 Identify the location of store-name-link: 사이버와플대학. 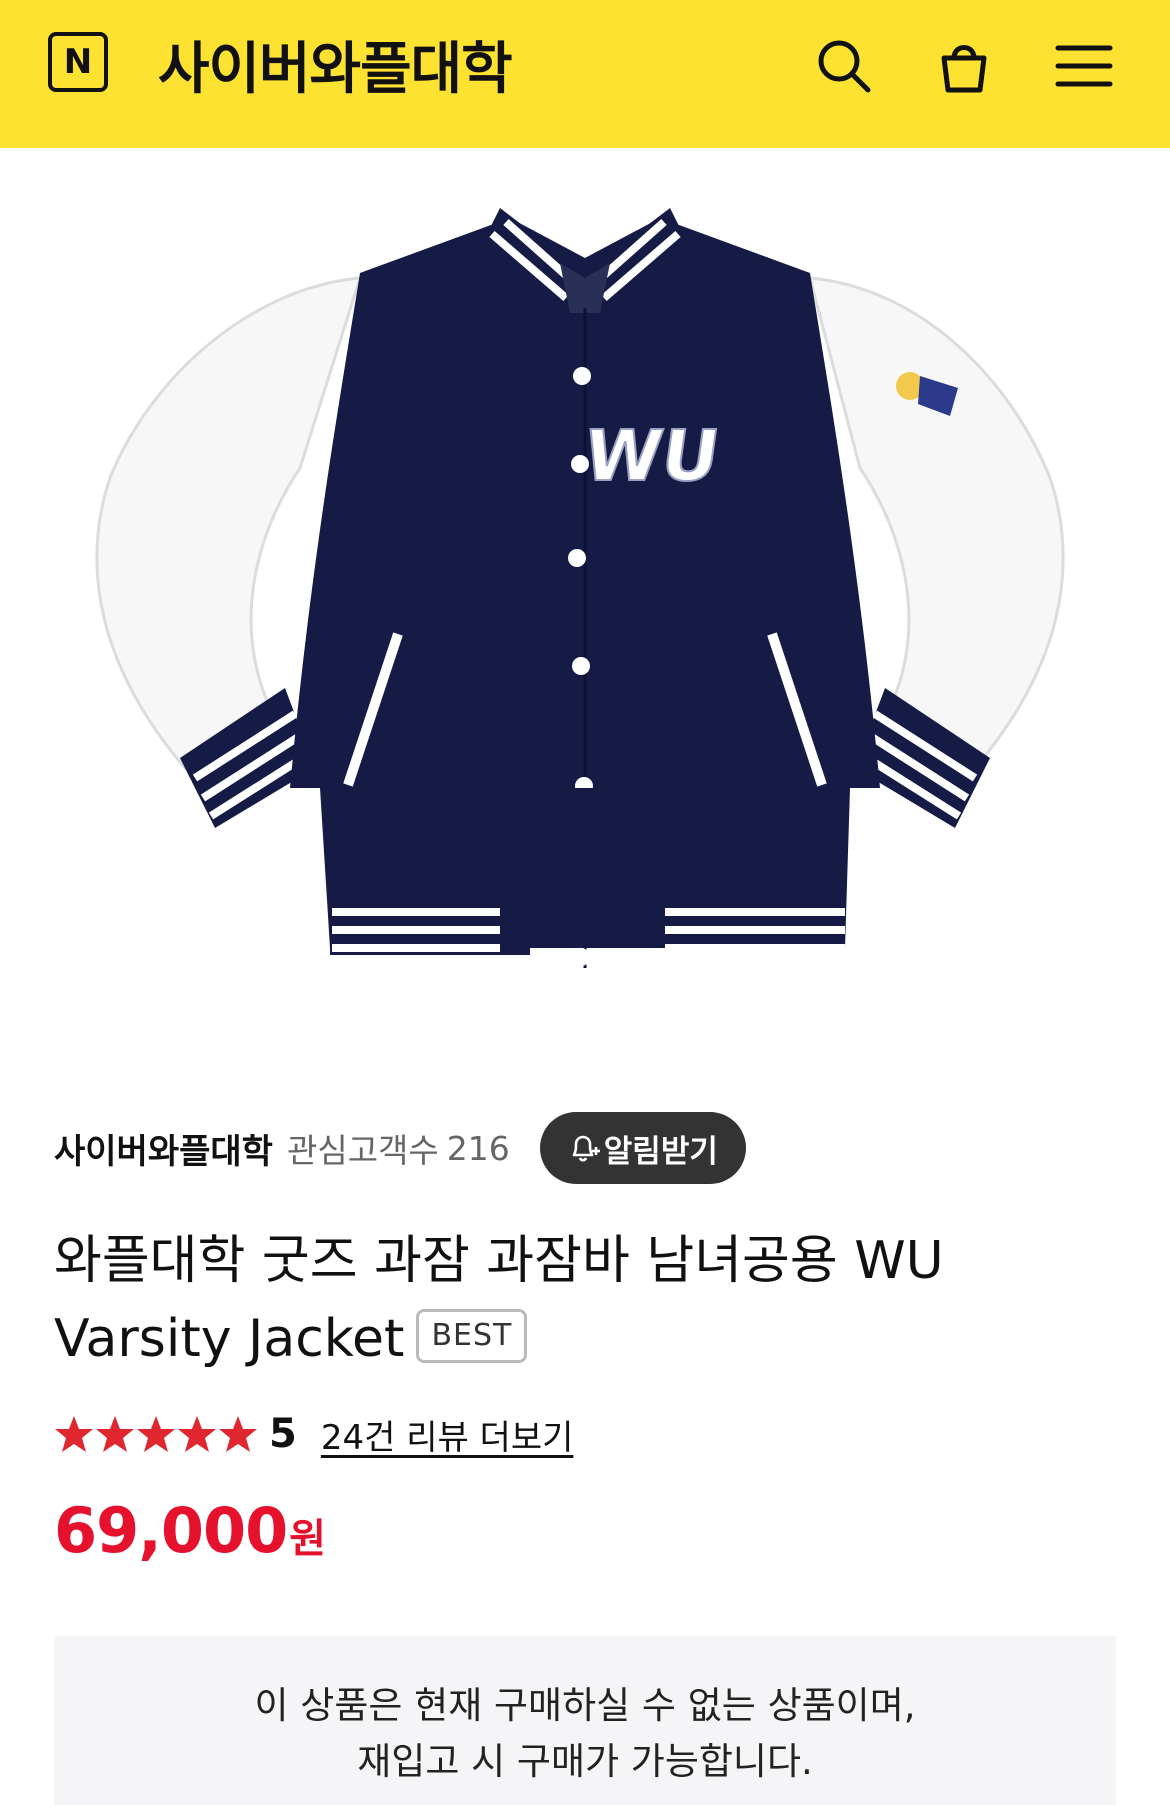
(163, 1148).